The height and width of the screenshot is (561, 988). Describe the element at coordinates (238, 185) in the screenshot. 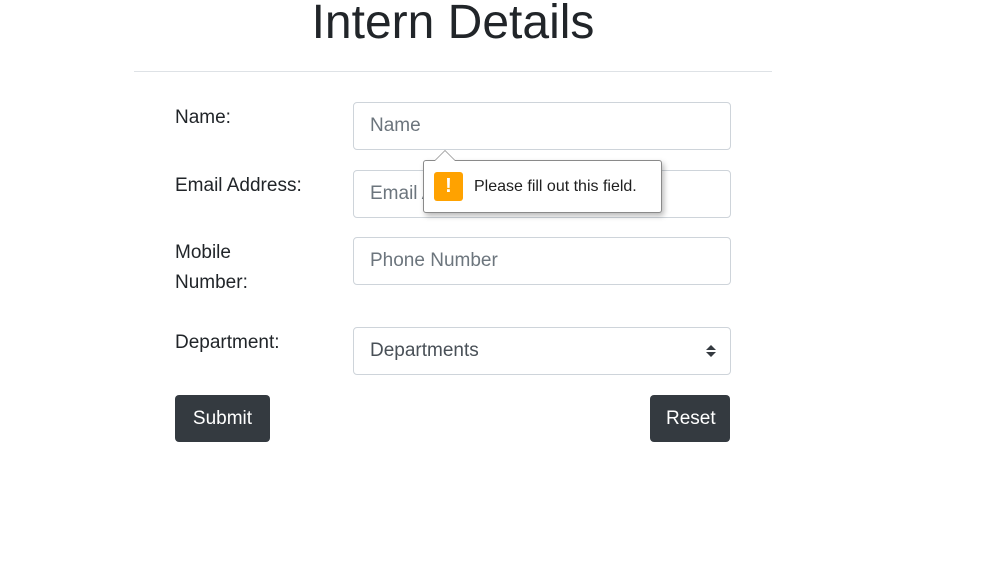

I see `email-label: Email Address:` at that location.